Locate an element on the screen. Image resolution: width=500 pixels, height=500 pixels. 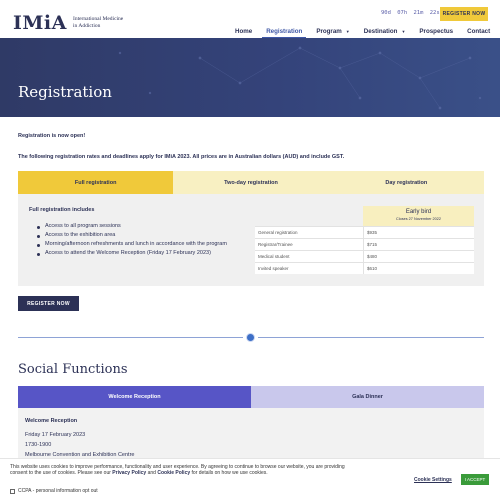
tab-welcome-reception: Welcome Reception is located at coordinates (134, 397).